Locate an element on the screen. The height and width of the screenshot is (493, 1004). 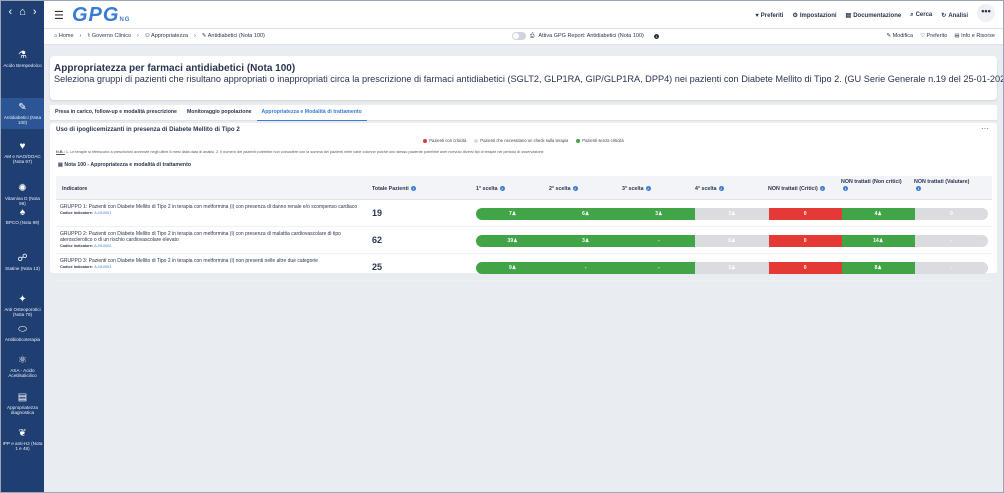
bar-segment: 4 ♟ is located at coordinates (878, 214).